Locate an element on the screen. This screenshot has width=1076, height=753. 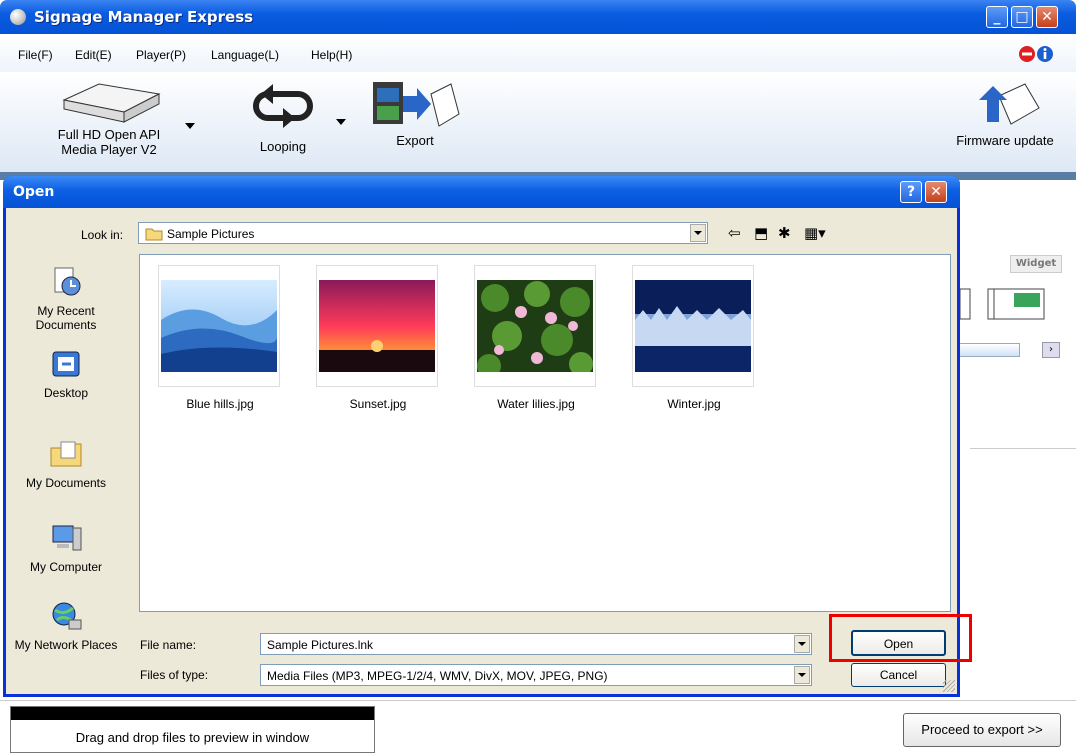
dialog-title: Open is located at coordinates (34, 192).